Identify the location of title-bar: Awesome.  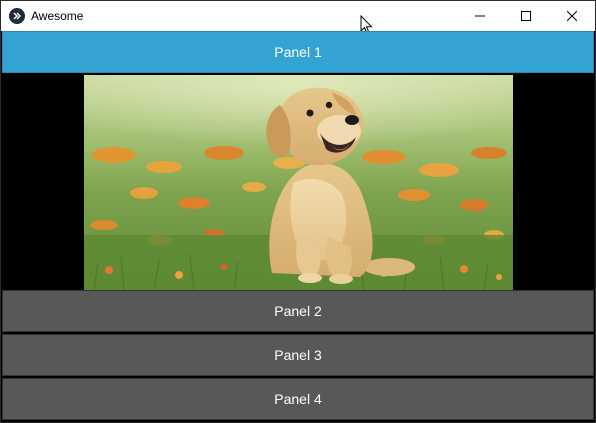
(298, 18).